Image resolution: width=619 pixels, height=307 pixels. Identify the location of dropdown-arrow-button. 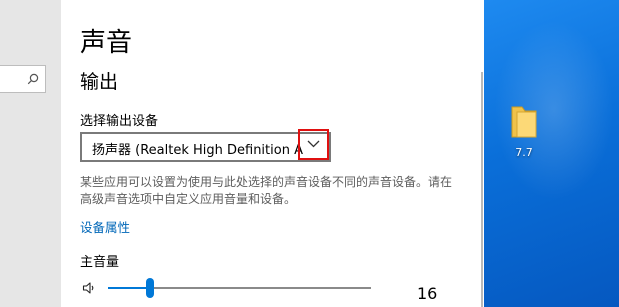
(313, 144).